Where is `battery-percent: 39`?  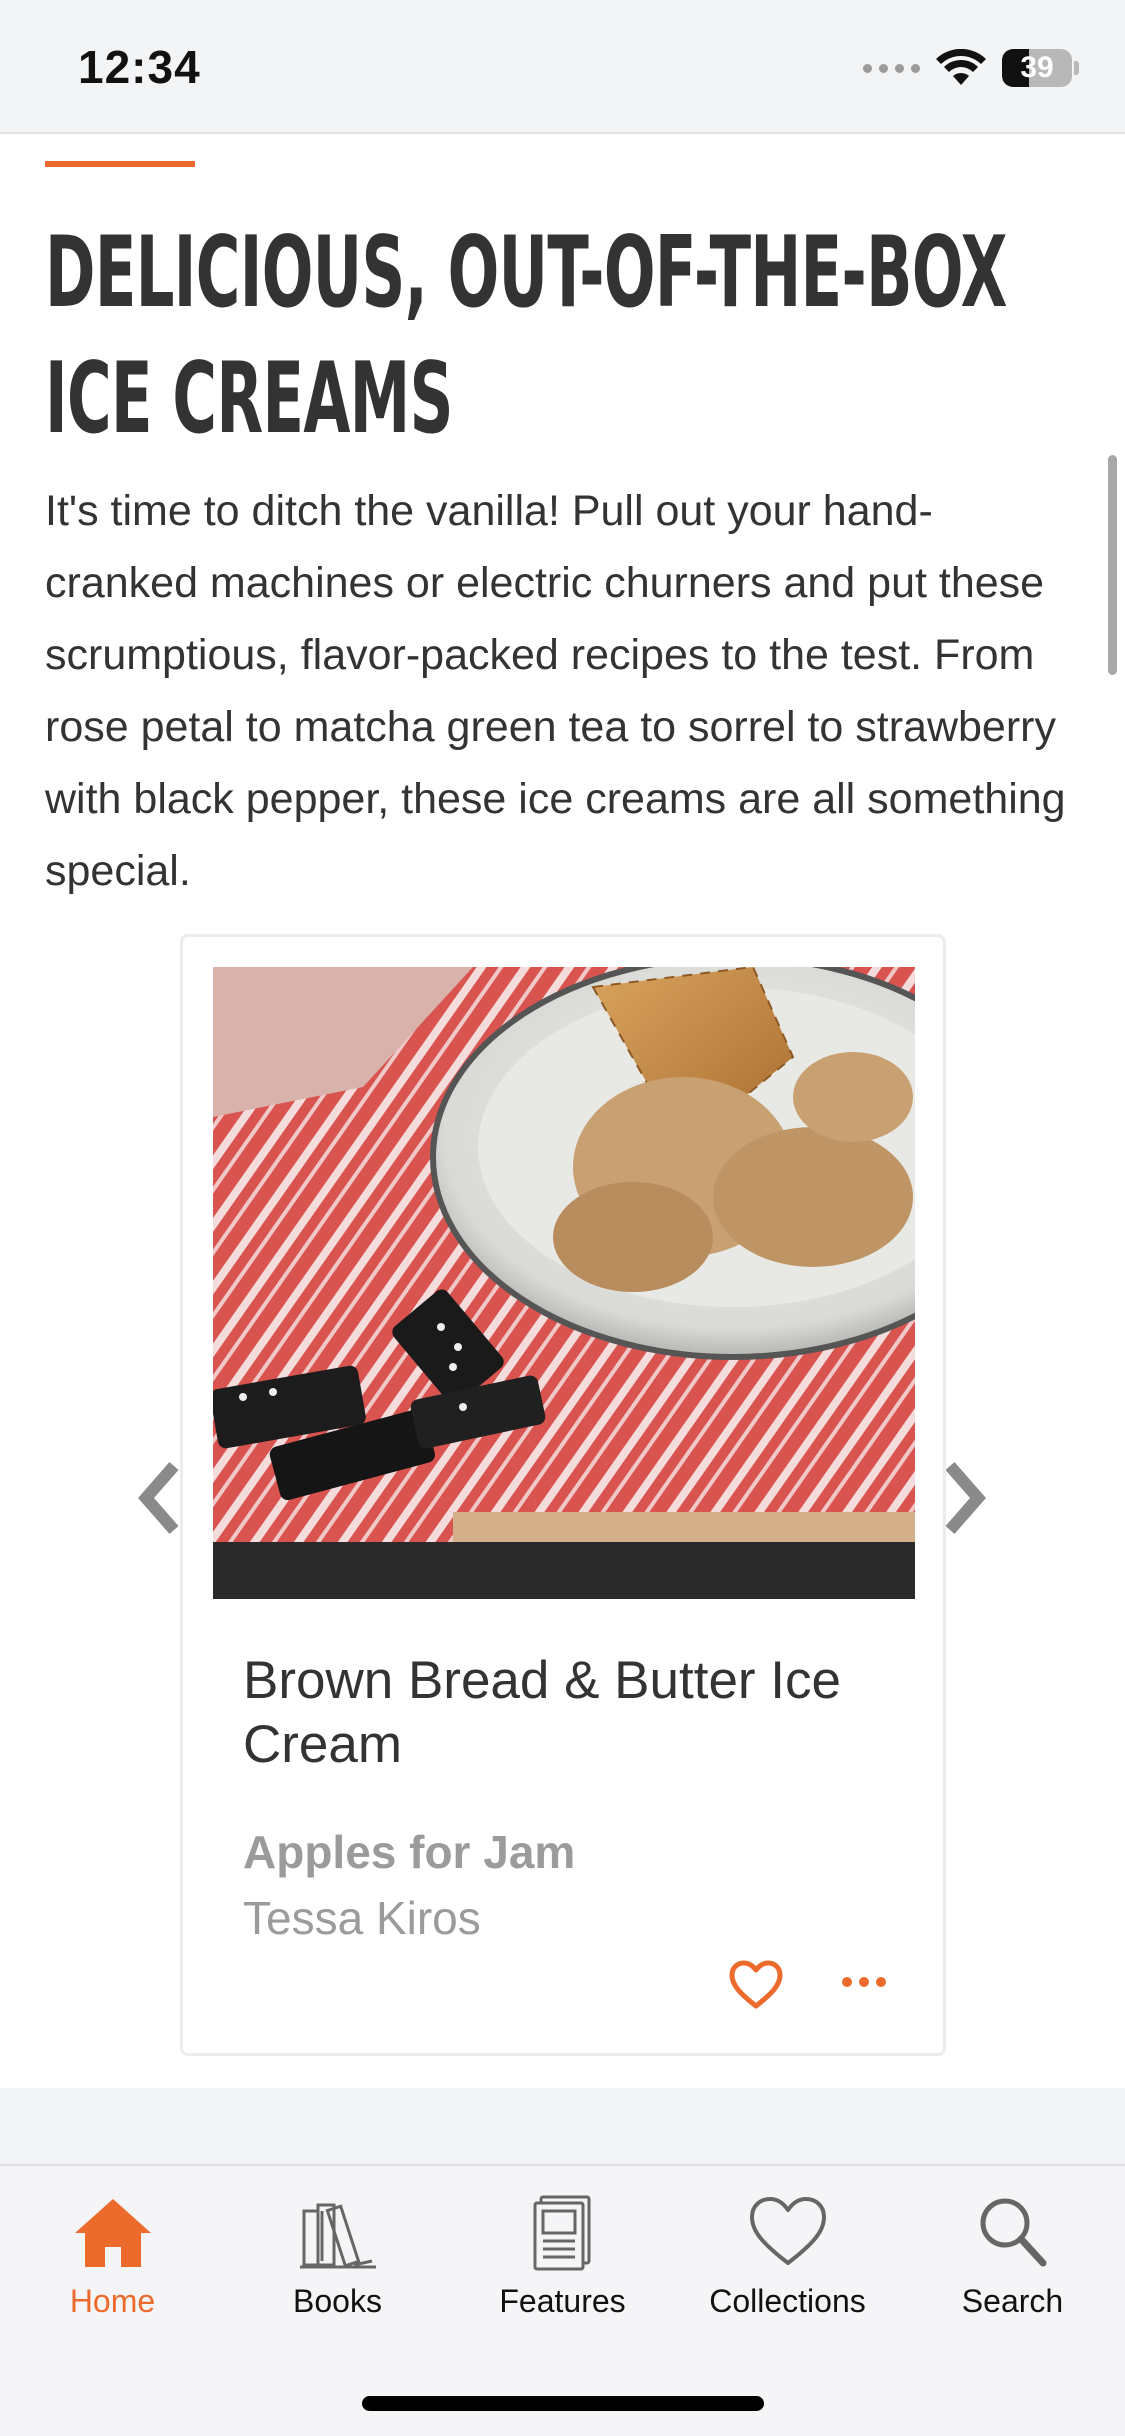
battery-percent: 39 is located at coordinates (1037, 67).